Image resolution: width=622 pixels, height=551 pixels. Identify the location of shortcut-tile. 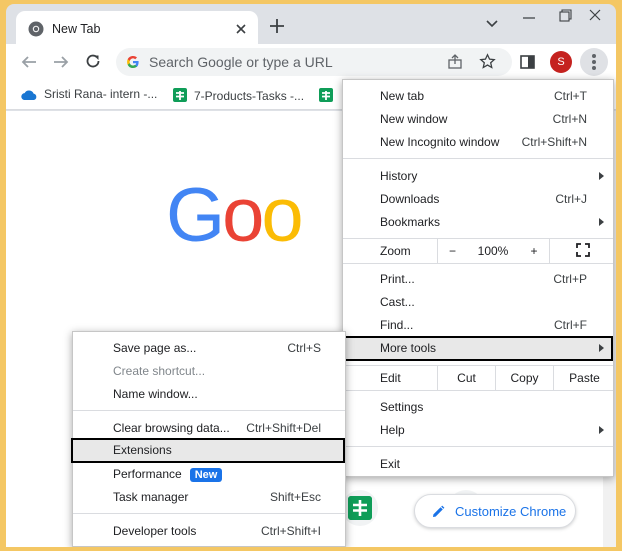
(360, 508).